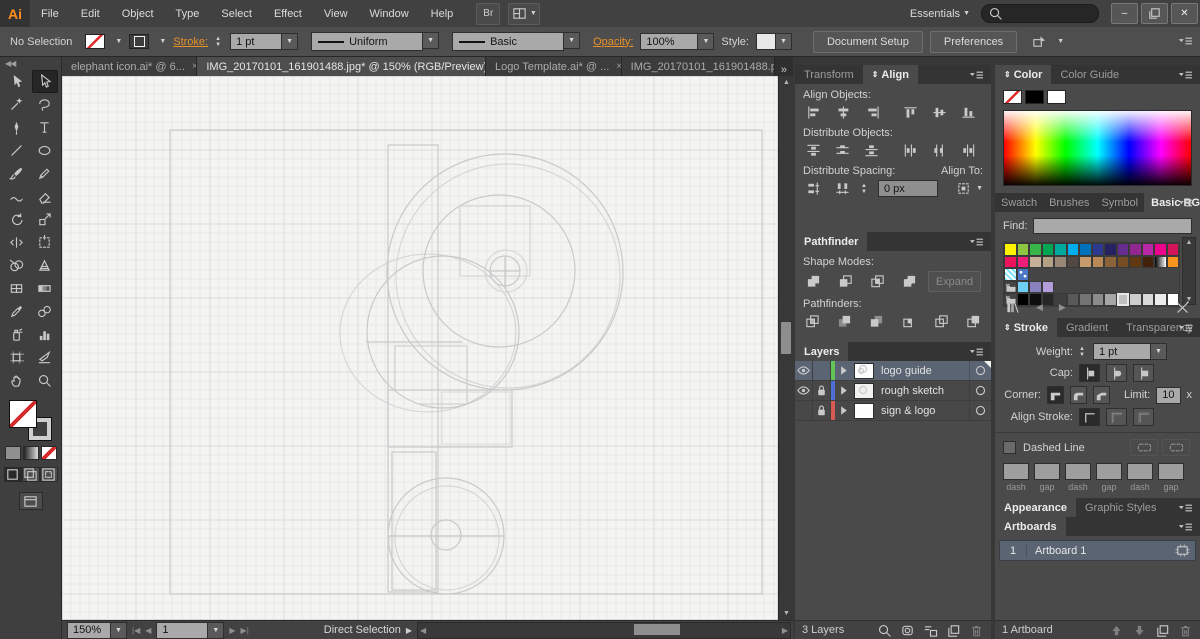  What do you see at coordinates (44, 81) in the screenshot?
I see `direct-selection-tool` at bounding box center [44, 81].